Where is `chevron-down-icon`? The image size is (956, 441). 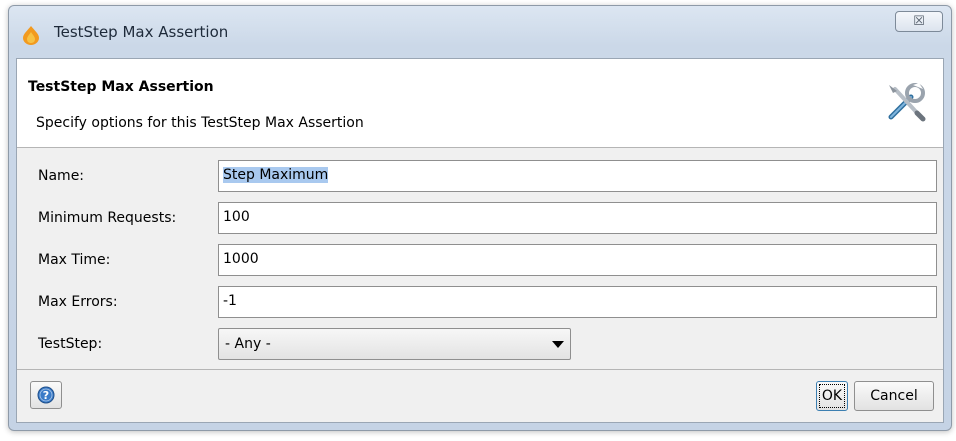
chevron-down-icon is located at coordinates (558, 344).